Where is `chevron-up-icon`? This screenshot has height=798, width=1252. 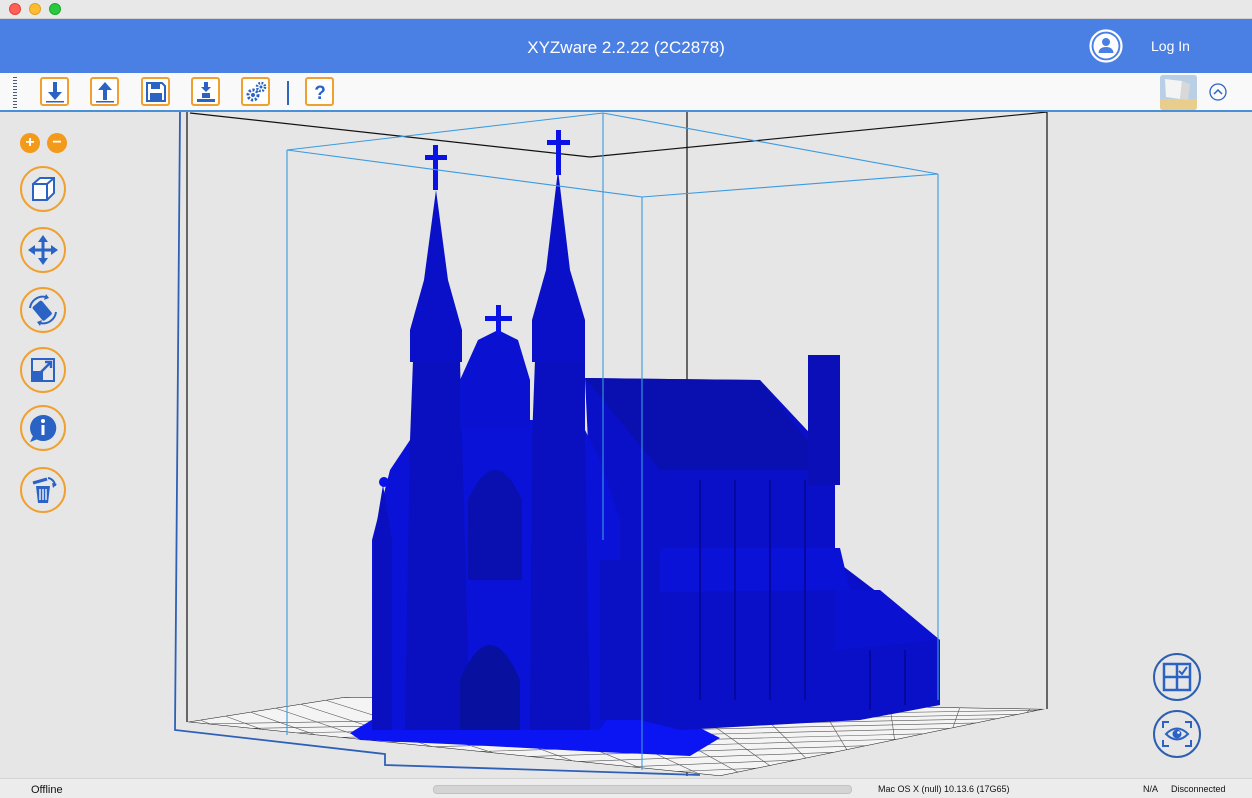
chevron-up-icon is located at coordinates (1218, 92).